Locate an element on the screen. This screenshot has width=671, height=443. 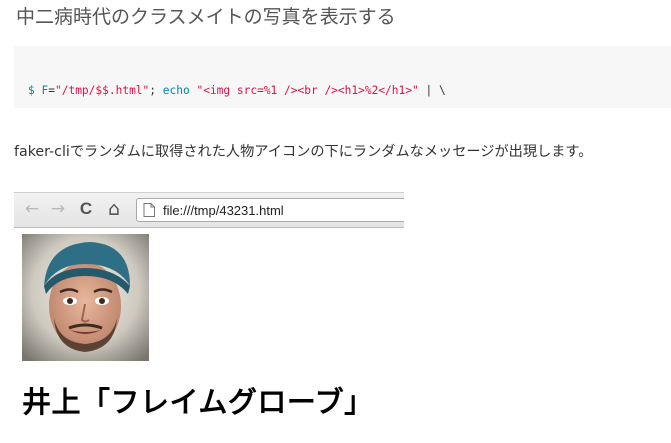
code-token: echo is located at coordinates (176, 90).